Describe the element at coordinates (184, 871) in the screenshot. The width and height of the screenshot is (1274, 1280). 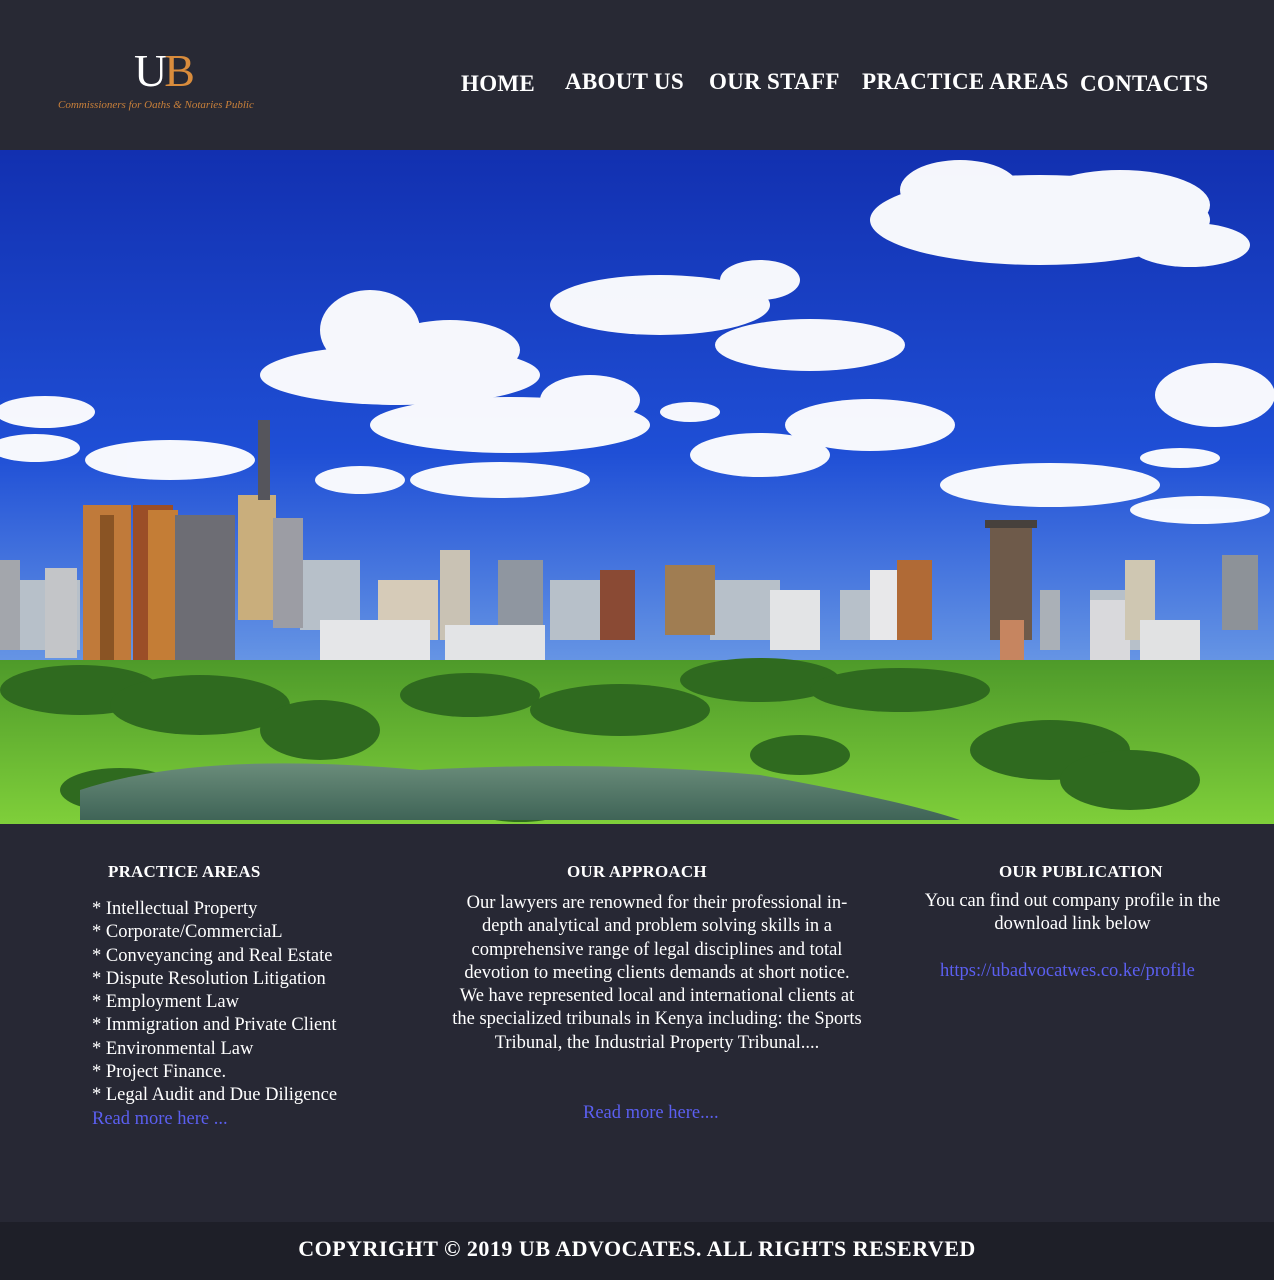
I see `practice-areas-heading: PRACTICE AREAS` at that location.